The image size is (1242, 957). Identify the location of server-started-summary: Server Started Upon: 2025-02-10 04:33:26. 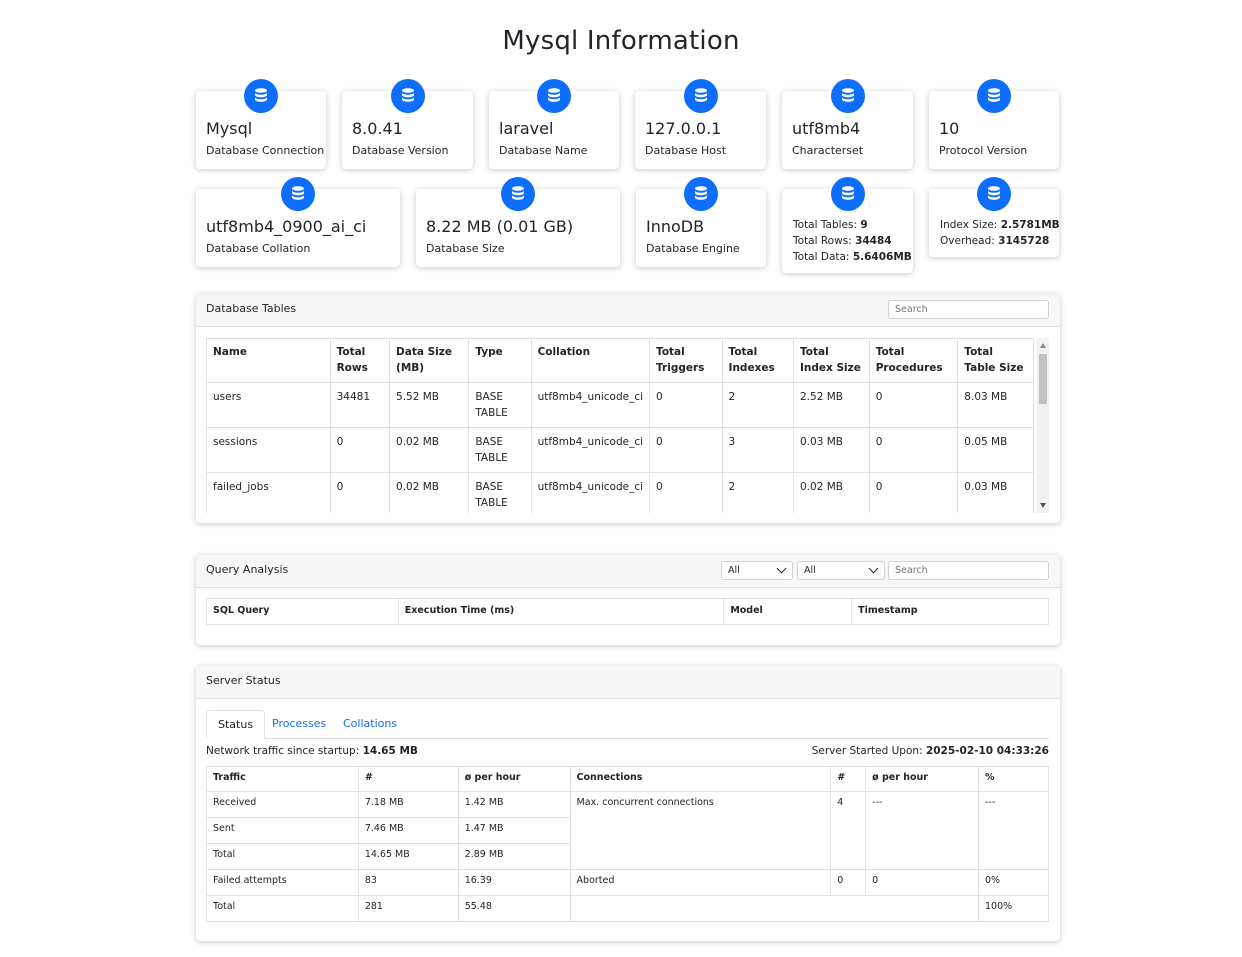
(930, 751).